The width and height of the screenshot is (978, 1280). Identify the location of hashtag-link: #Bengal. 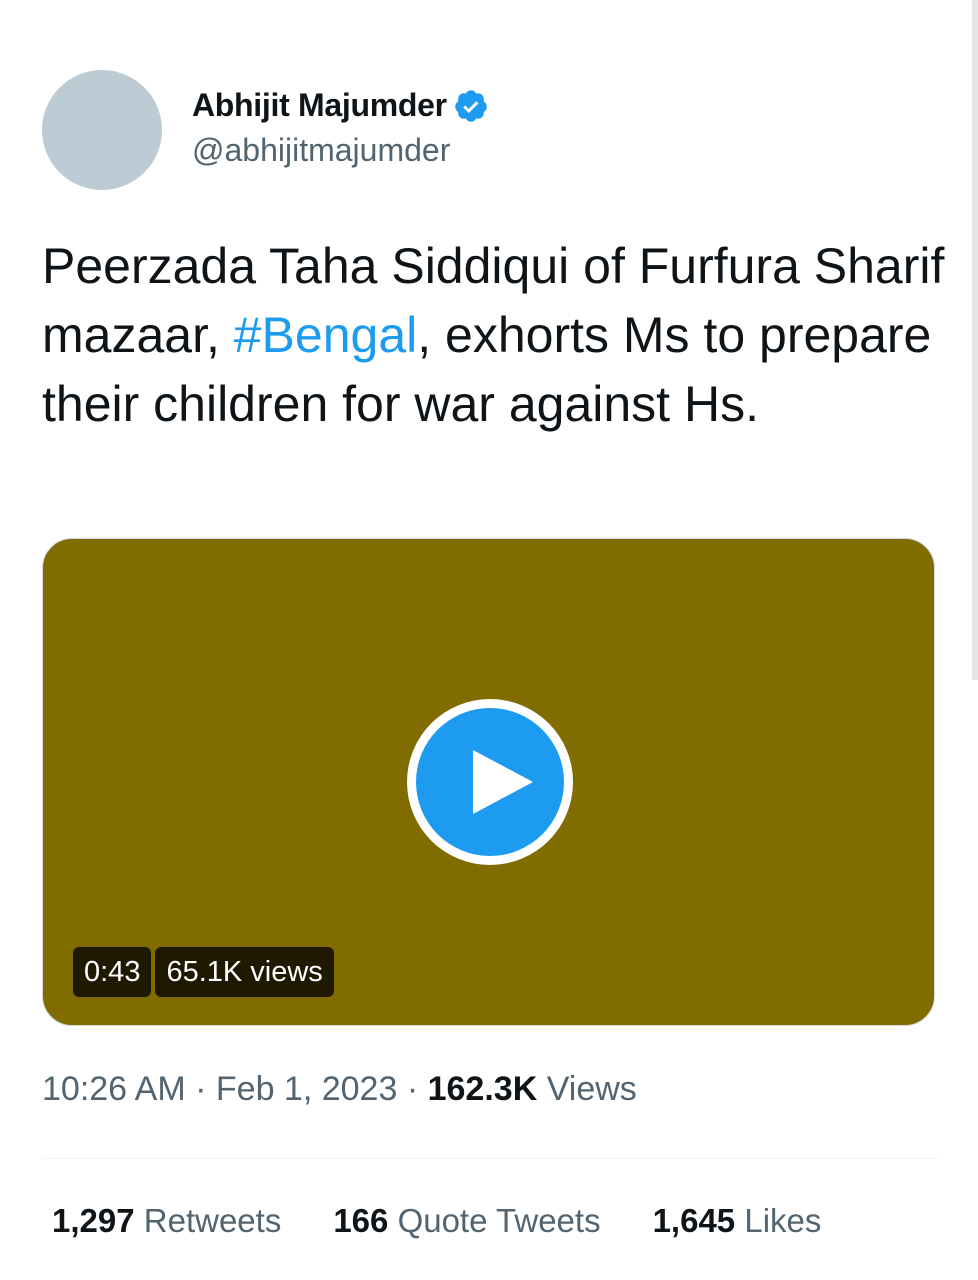
(326, 335).